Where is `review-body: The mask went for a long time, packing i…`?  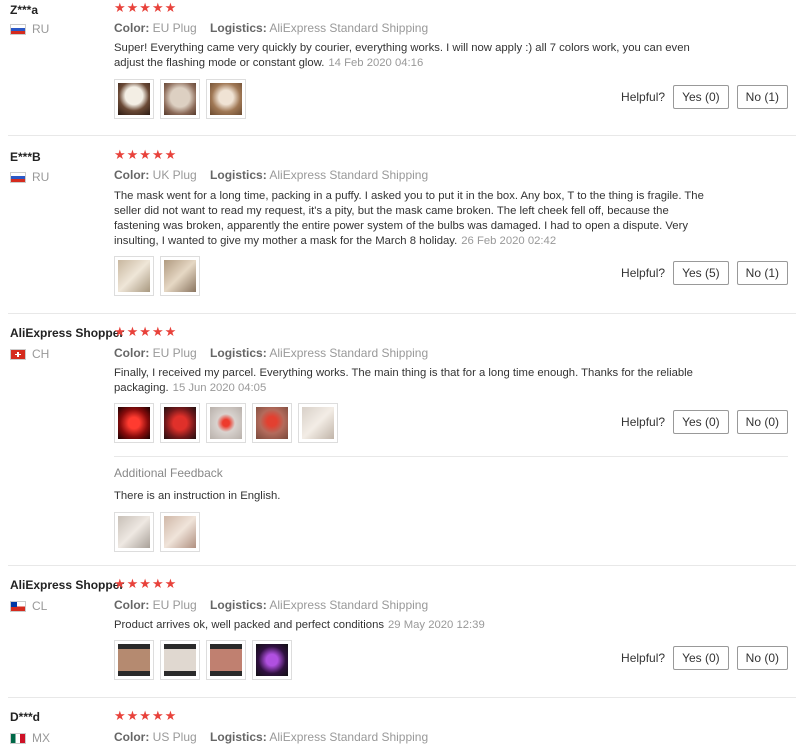
review-body: The mask went for a long time, packing i… is located at coordinates (409, 218).